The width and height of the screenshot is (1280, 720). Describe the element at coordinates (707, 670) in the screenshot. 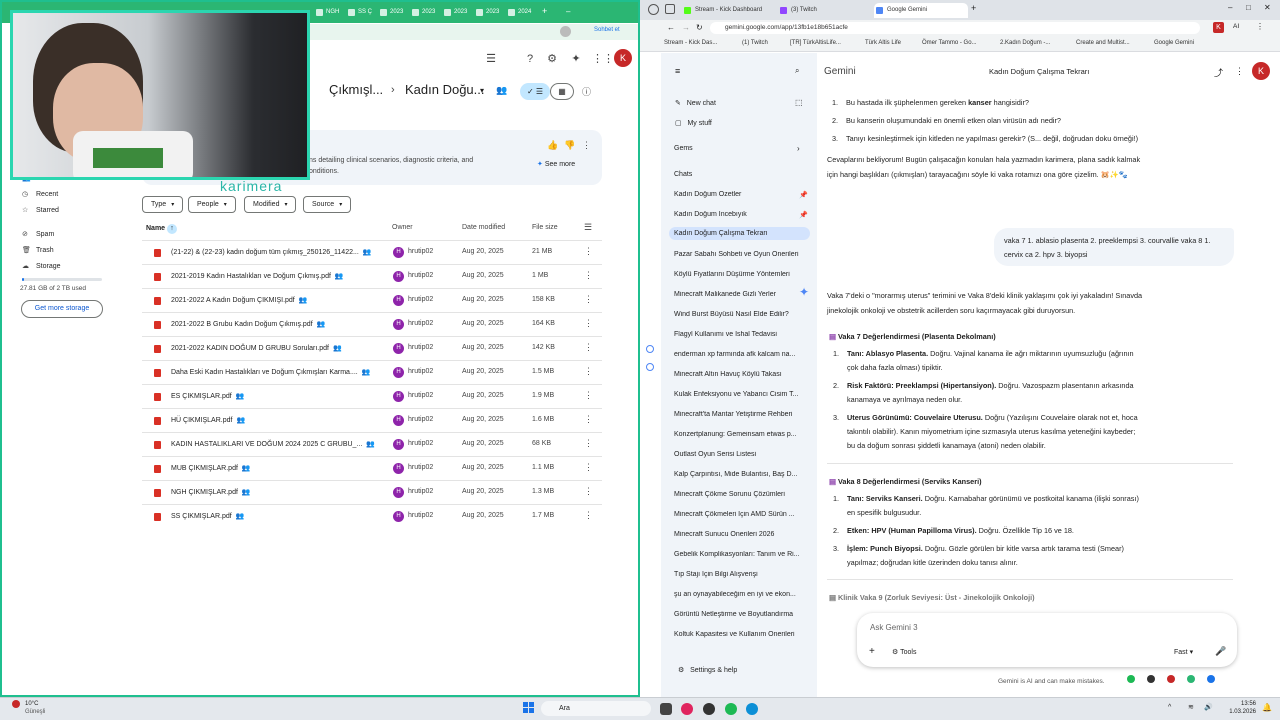

I see `settings-help-button: ⚙ Settings & help` at that location.